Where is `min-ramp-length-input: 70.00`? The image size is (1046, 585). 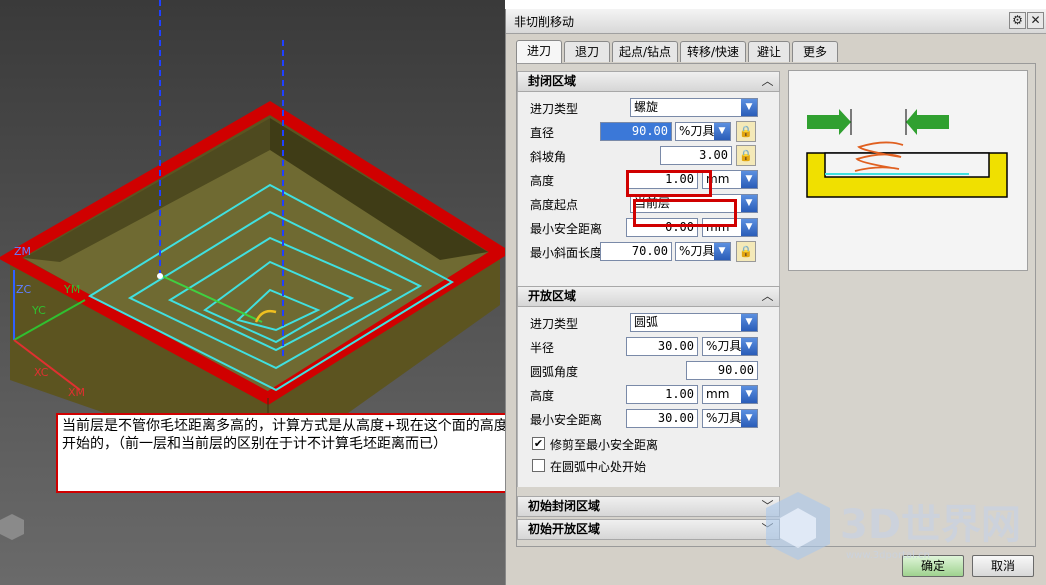
min-ramp-length-input: 70.00 is located at coordinates (636, 251).